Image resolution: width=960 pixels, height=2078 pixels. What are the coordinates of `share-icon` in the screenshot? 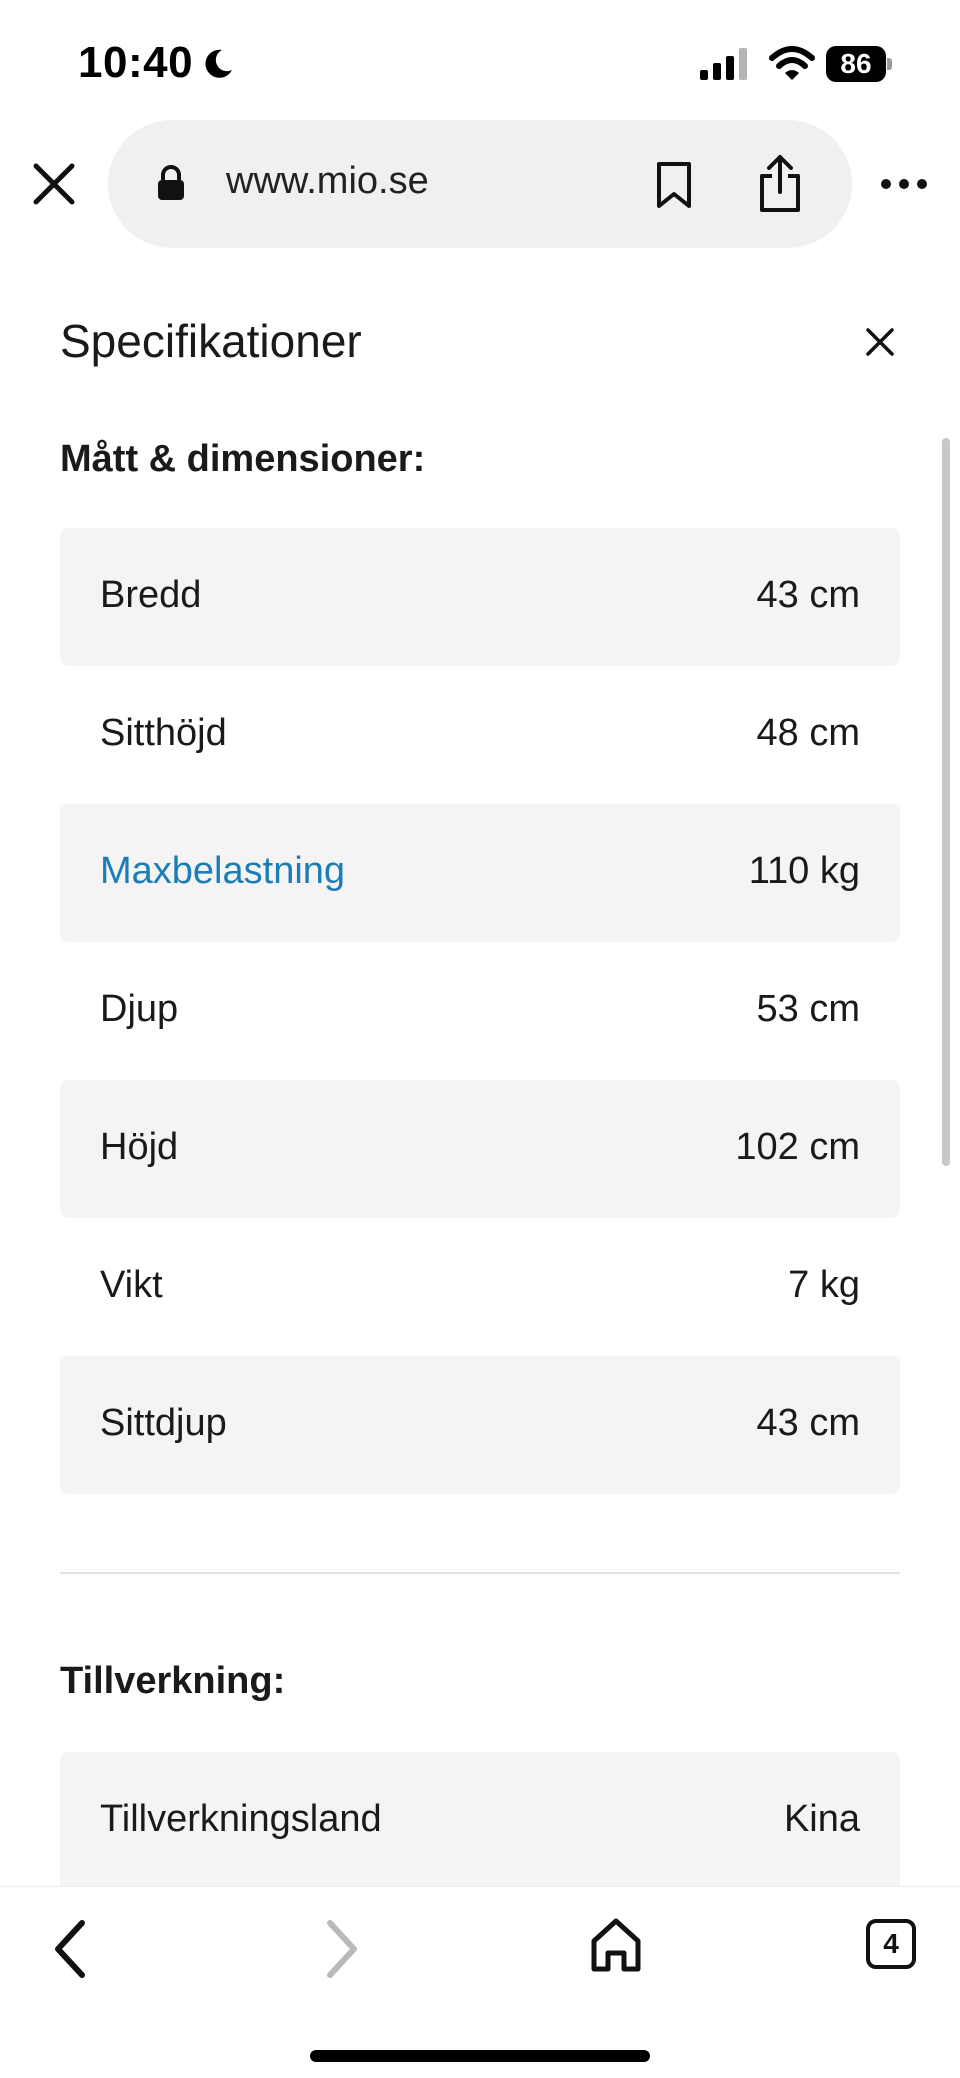 It's located at (780, 184).